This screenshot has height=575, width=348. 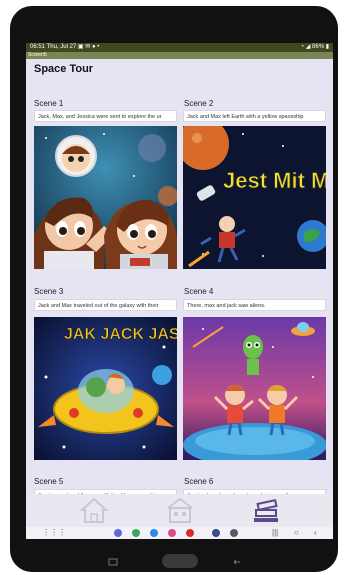 I want to click on status-time: 06:51, so click(x=38, y=47).